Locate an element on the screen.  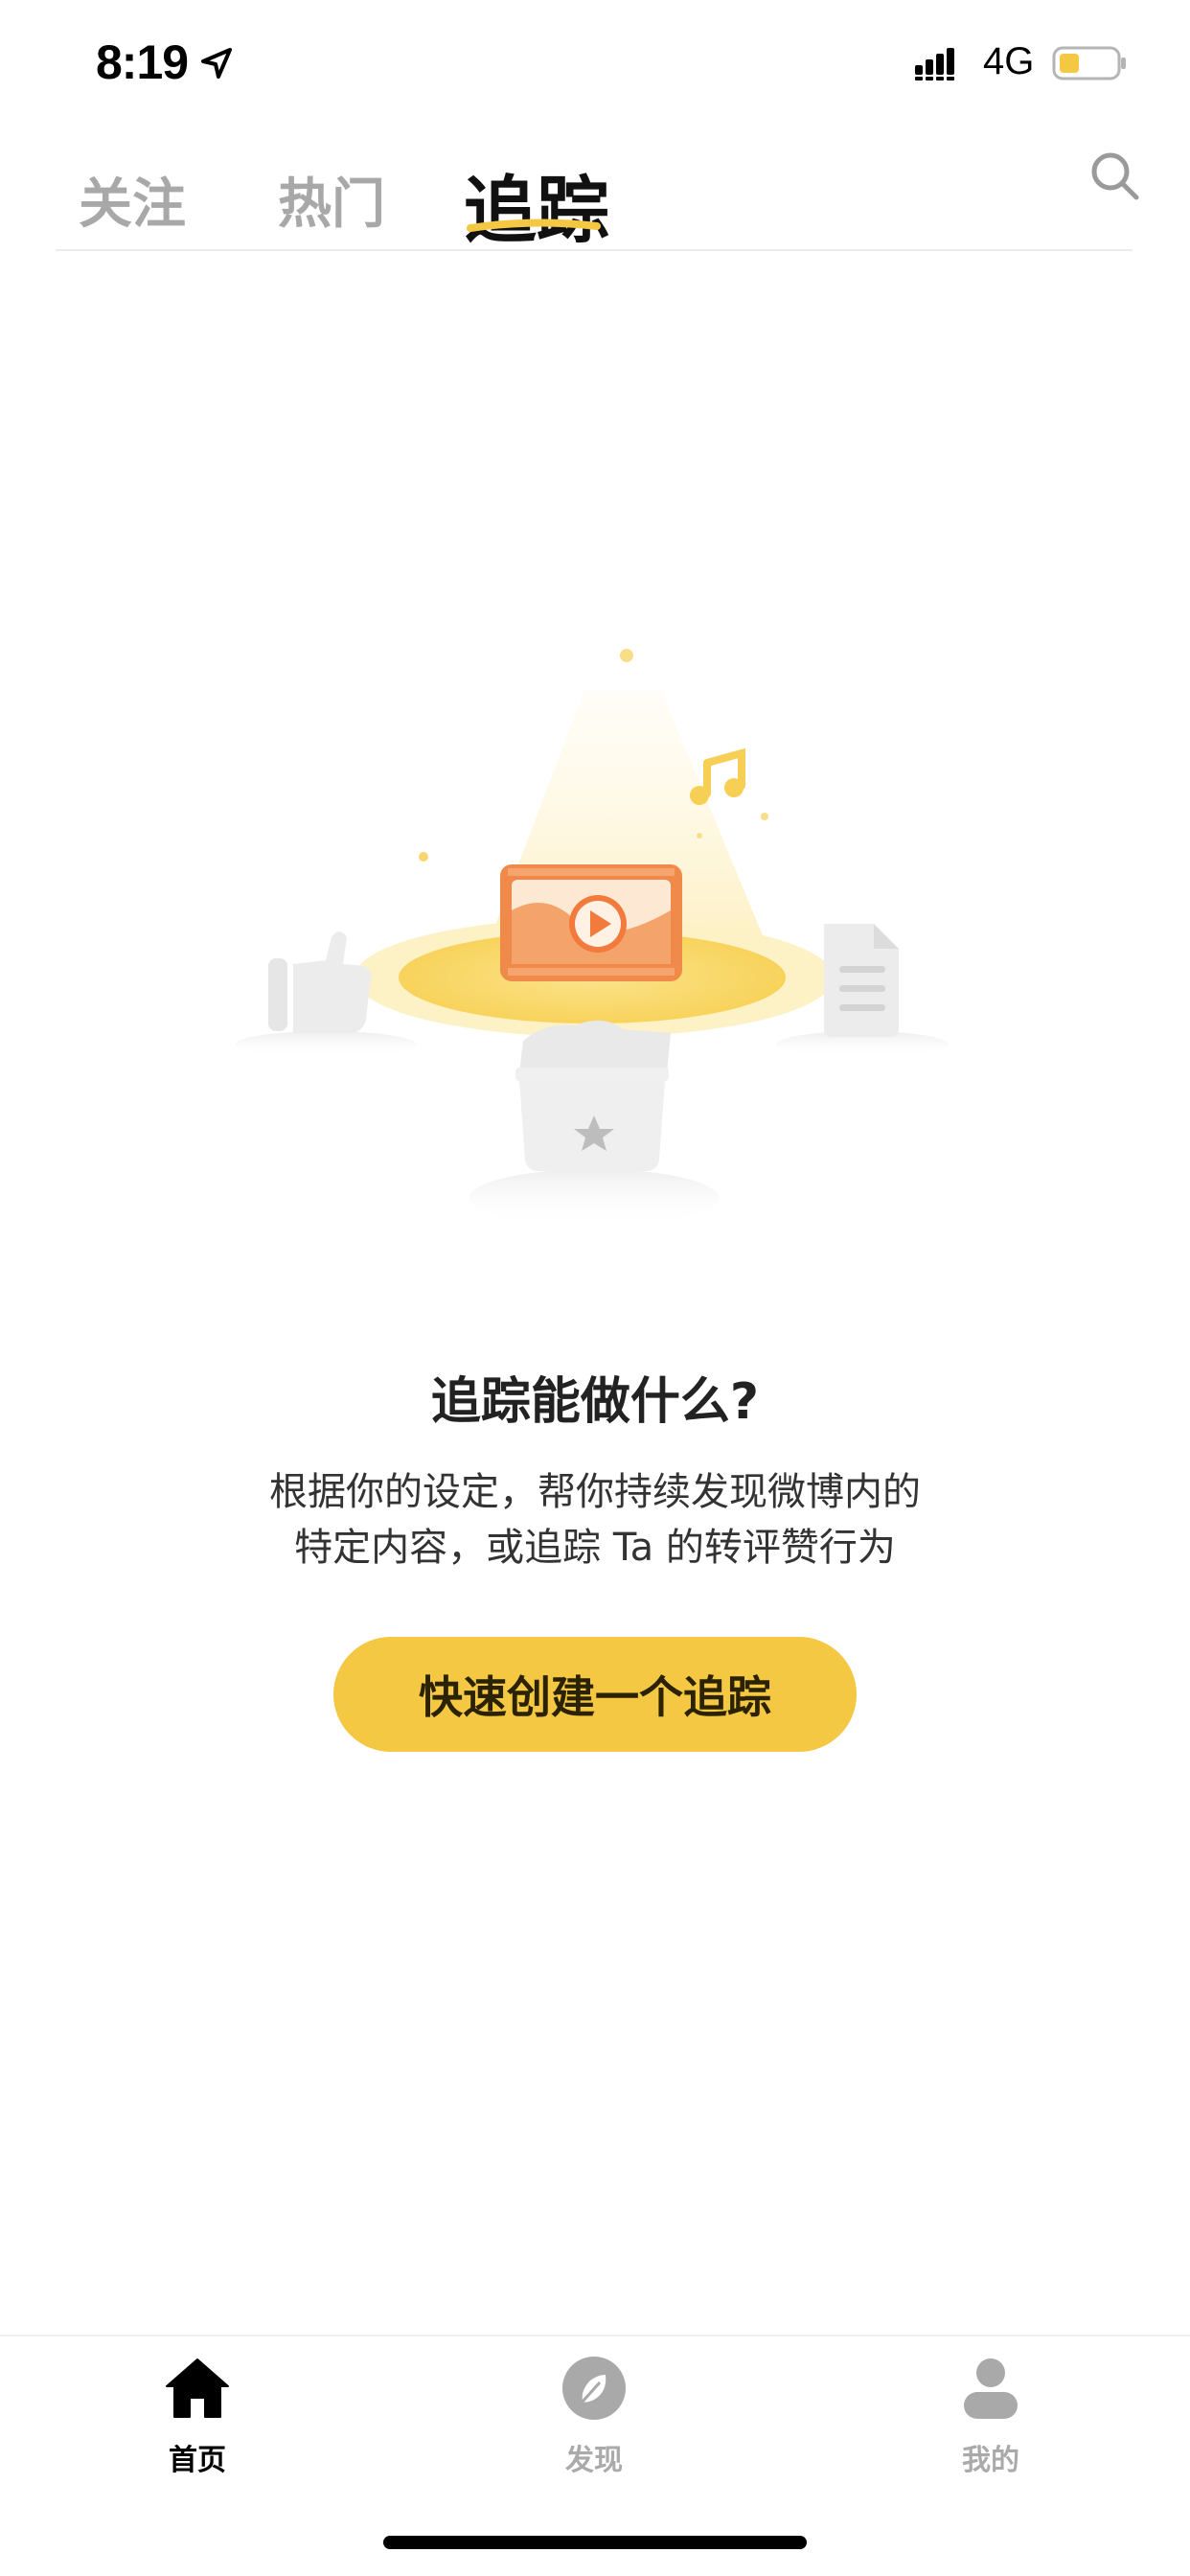
tabbar-label-discover: 发现 is located at coordinates (594, 2460).